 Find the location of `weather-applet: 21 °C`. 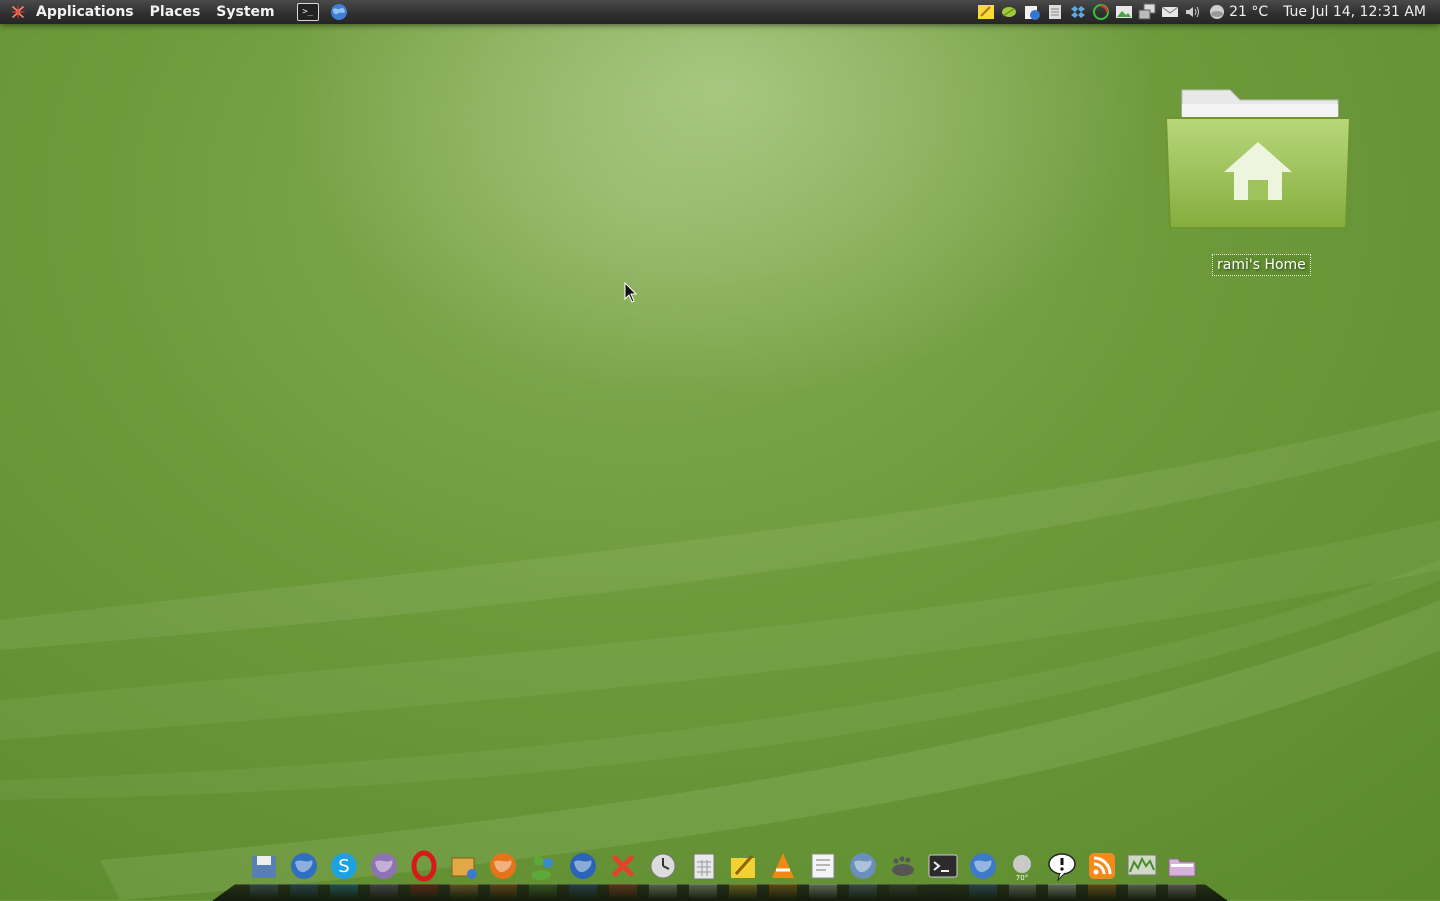

weather-applet: 21 °C is located at coordinates (1238, 12).